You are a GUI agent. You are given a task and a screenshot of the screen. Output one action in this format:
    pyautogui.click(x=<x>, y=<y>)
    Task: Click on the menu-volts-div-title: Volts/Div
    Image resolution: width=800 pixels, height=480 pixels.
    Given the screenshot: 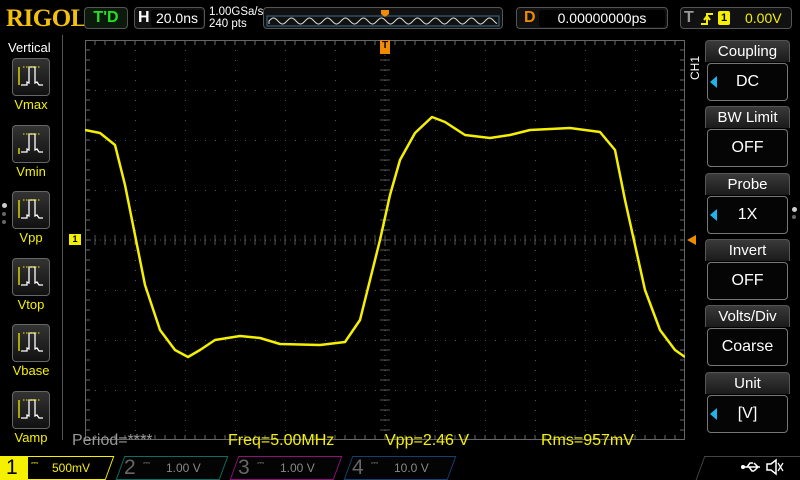 What is the action you would take?
    pyautogui.click(x=747, y=316)
    